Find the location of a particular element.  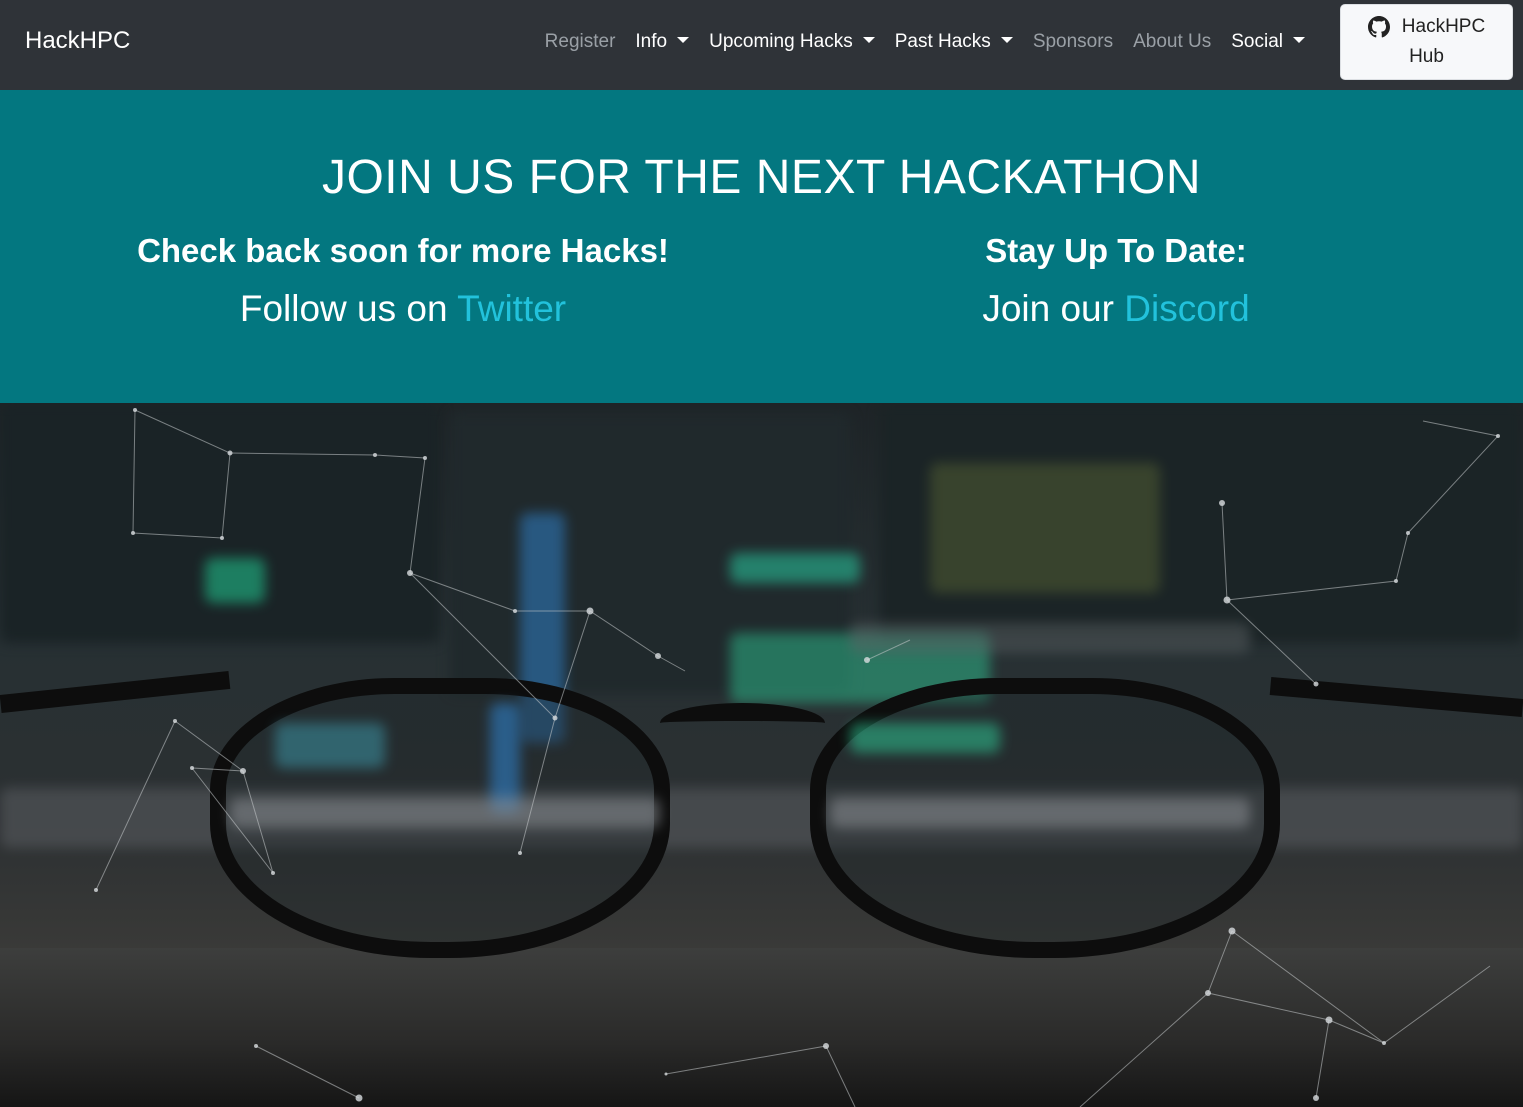

hero-right-heading: Stay Up To Date: is located at coordinates (1116, 250).